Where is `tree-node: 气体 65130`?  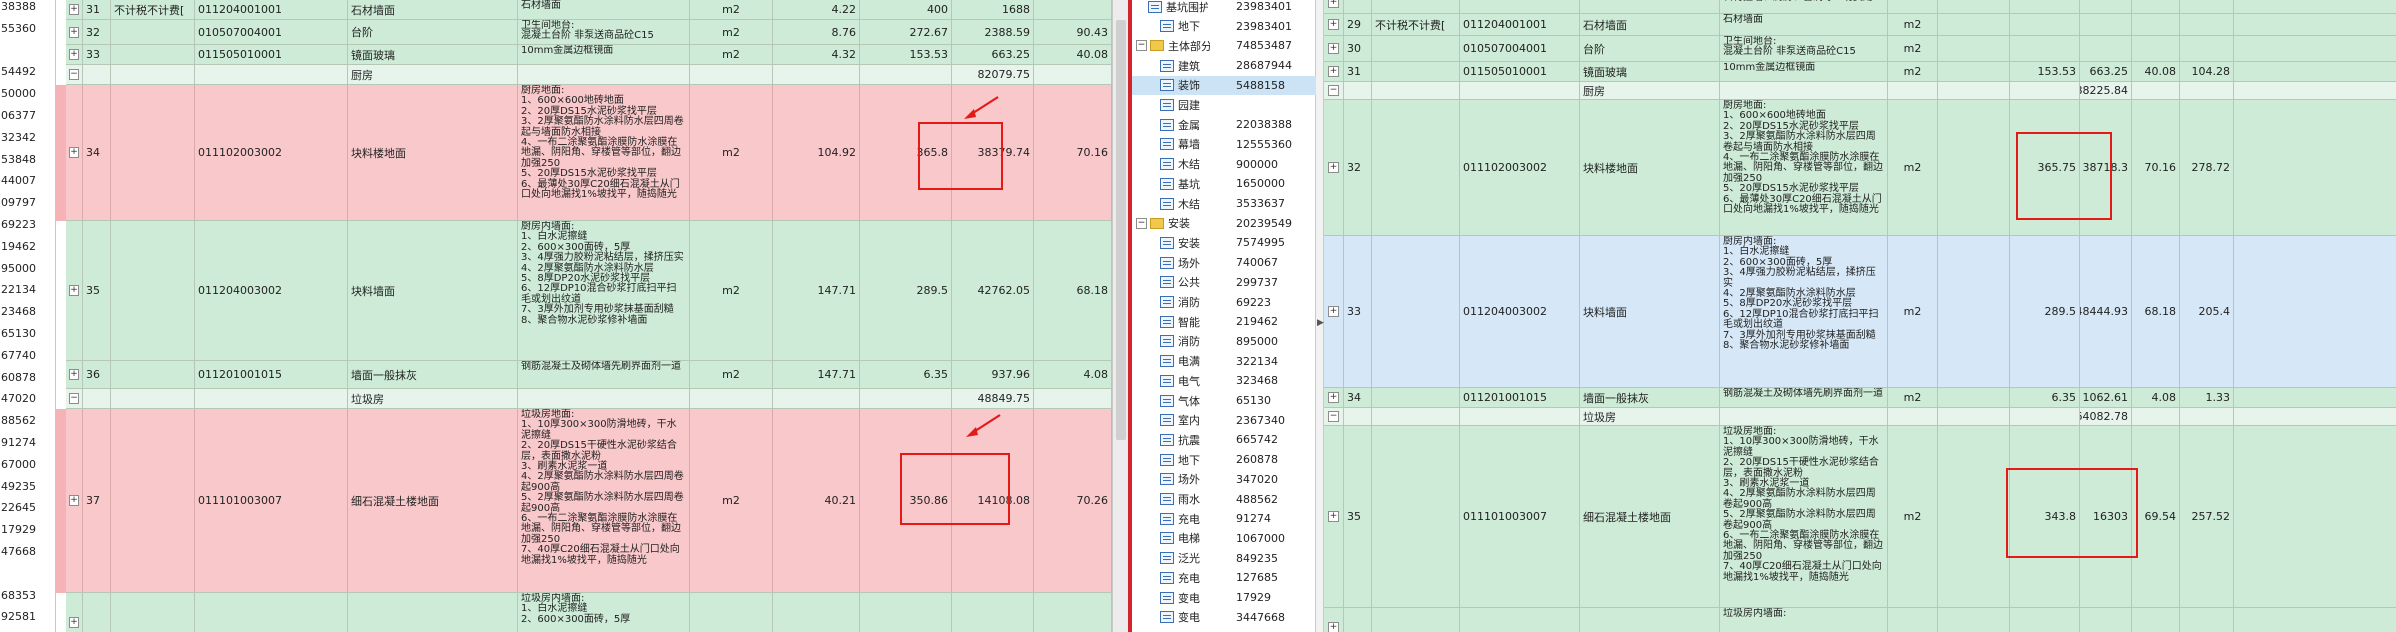
tree-node: 气体 65130 is located at coordinates (1224, 400).